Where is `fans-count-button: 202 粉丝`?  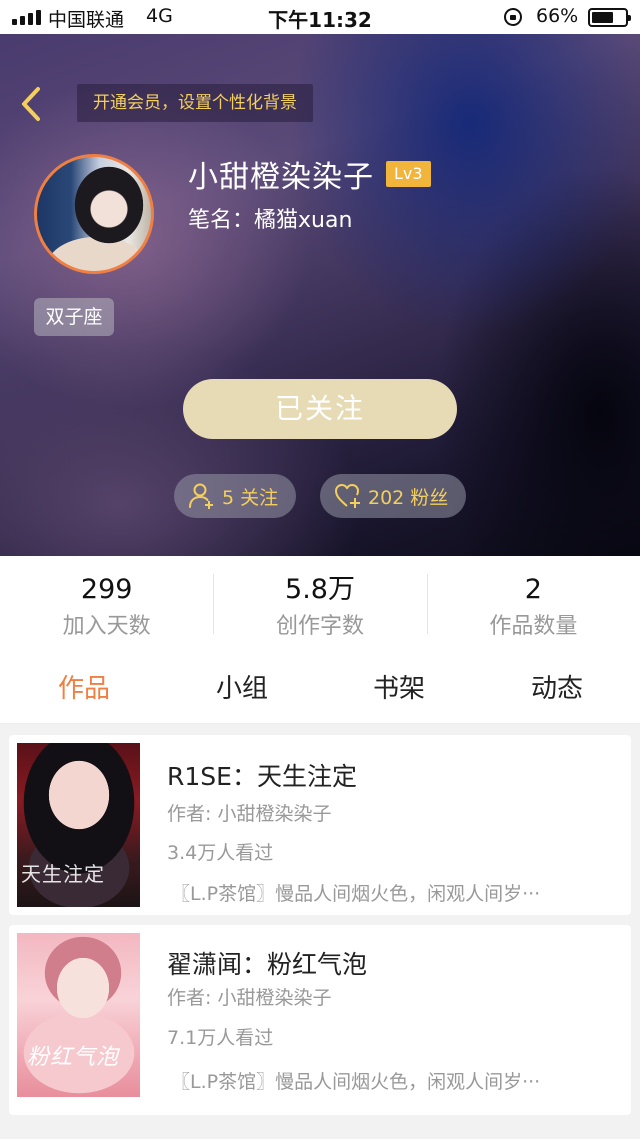 fans-count-button: 202 粉丝 is located at coordinates (393, 496).